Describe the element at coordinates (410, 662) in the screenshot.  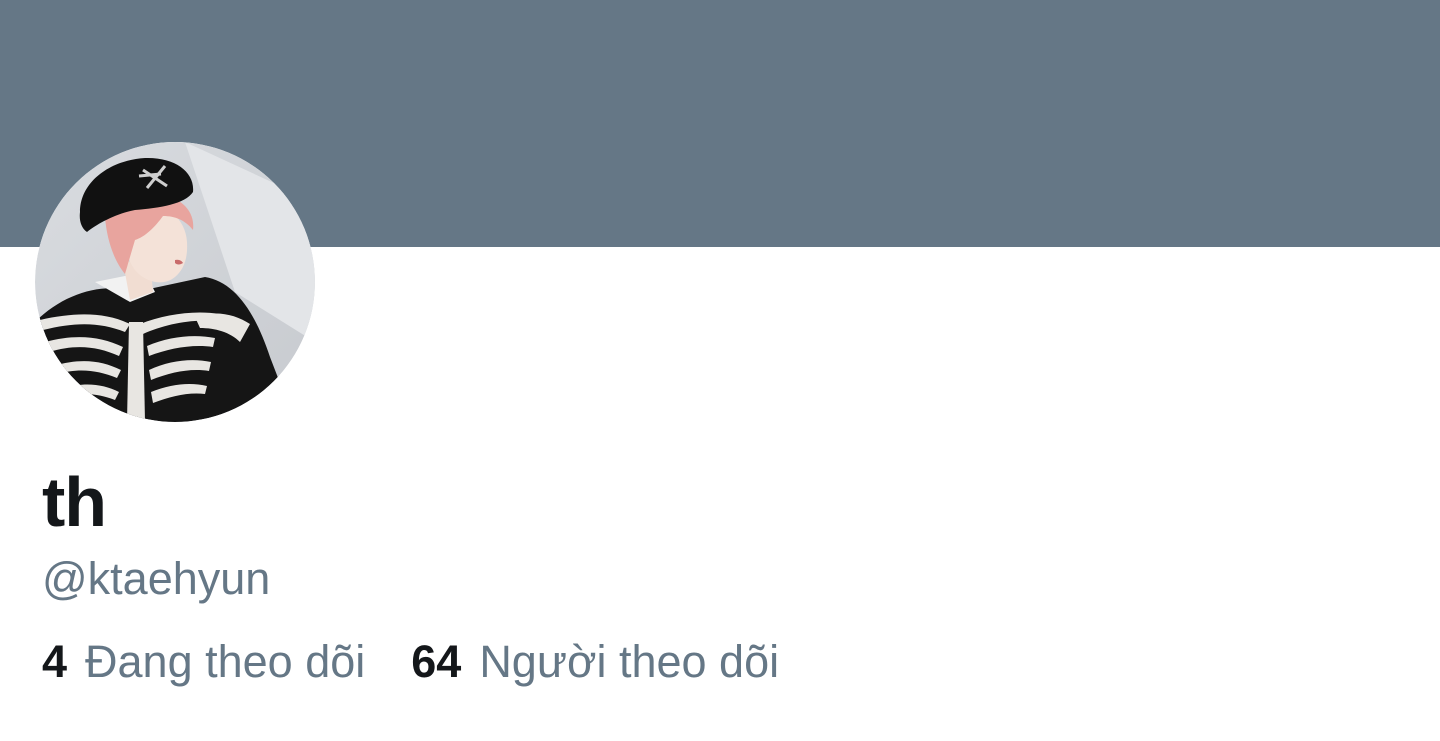
I see `profile-stats: 4 Đang theo dõi 64 Người theo dõi` at that location.